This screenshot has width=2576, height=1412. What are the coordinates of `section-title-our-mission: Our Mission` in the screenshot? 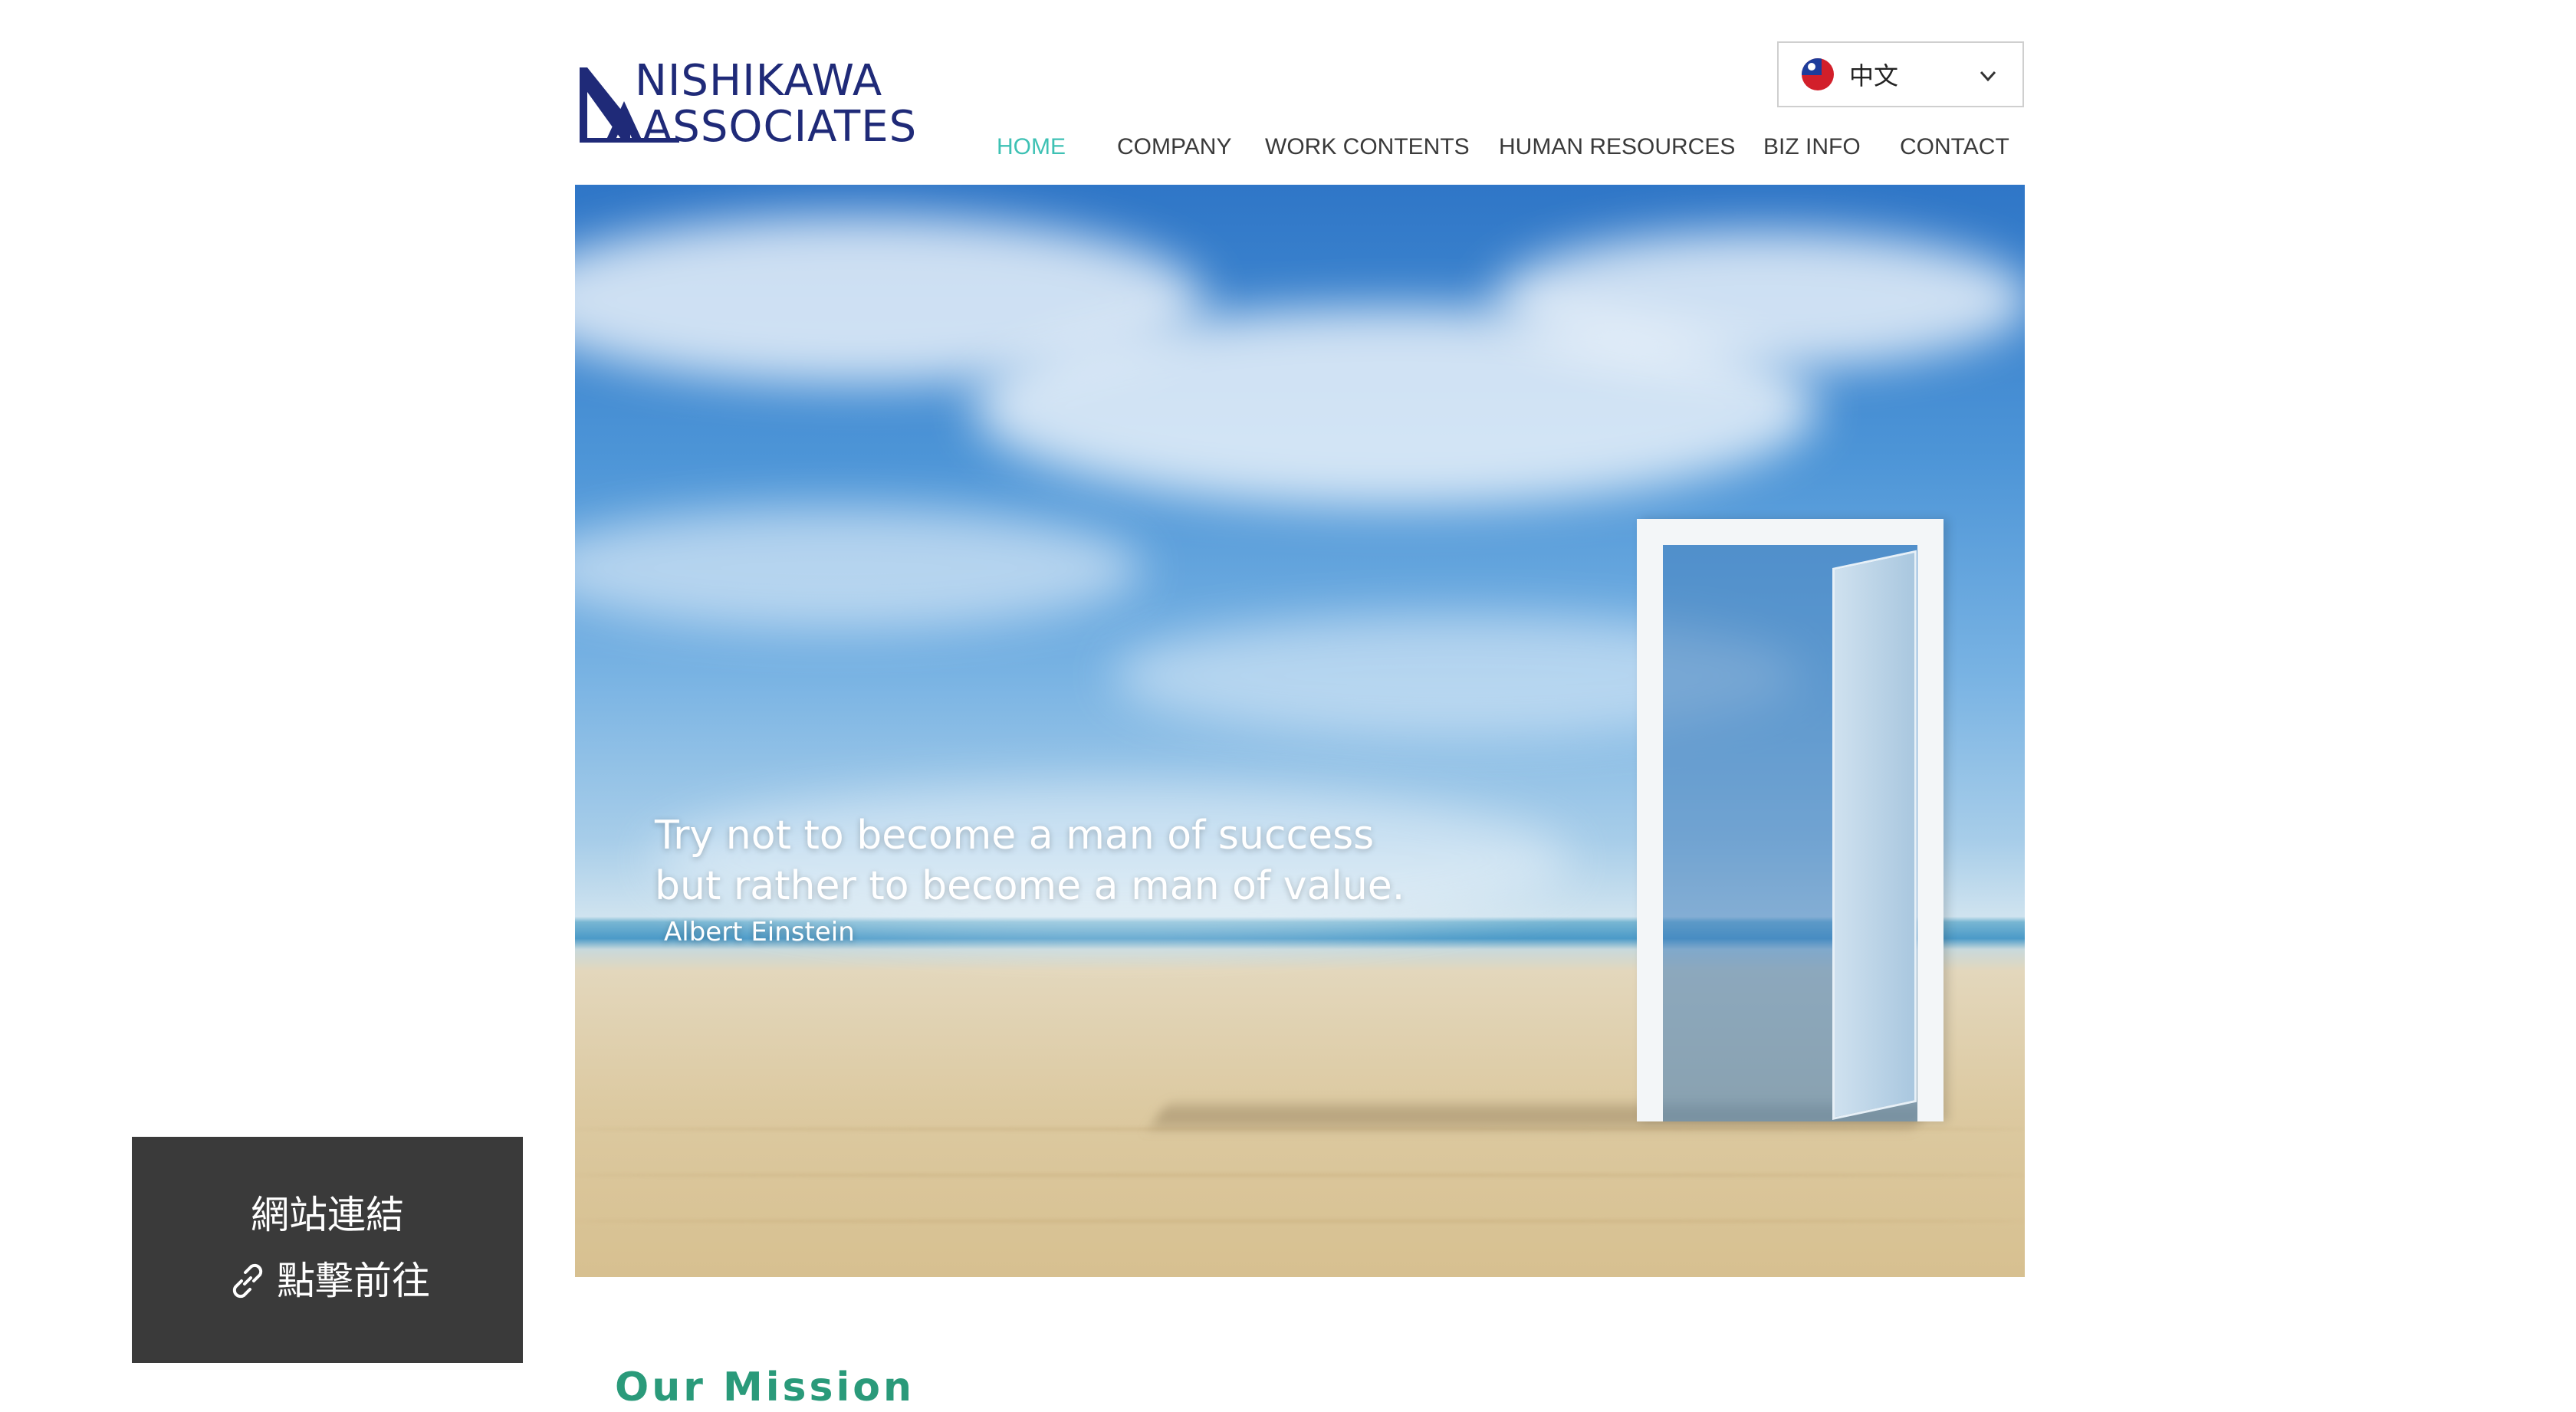 It's located at (765, 1387).